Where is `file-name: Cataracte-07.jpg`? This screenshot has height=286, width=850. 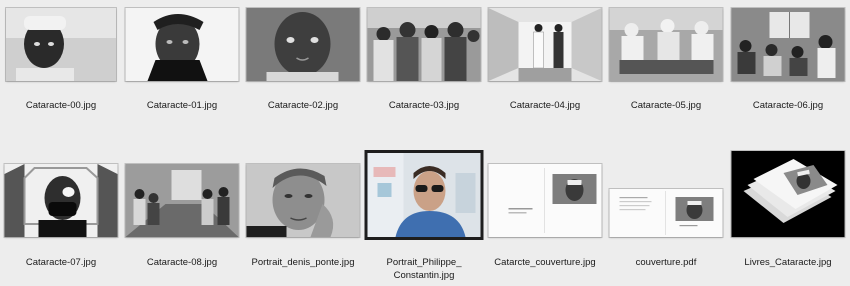 file-name: Cataracte-07.jpg is located at coordinates (61, 262).